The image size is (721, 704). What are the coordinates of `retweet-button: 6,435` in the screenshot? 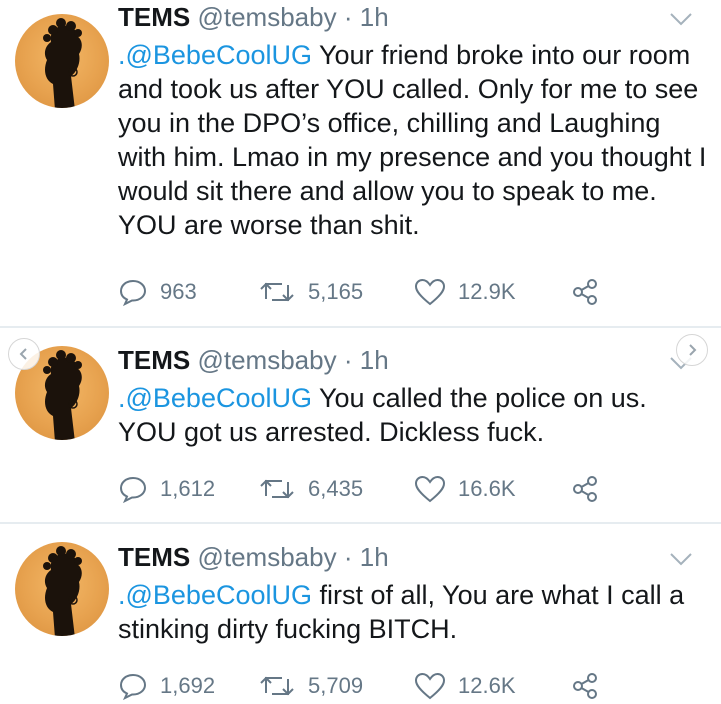 It's located at (310, 489).